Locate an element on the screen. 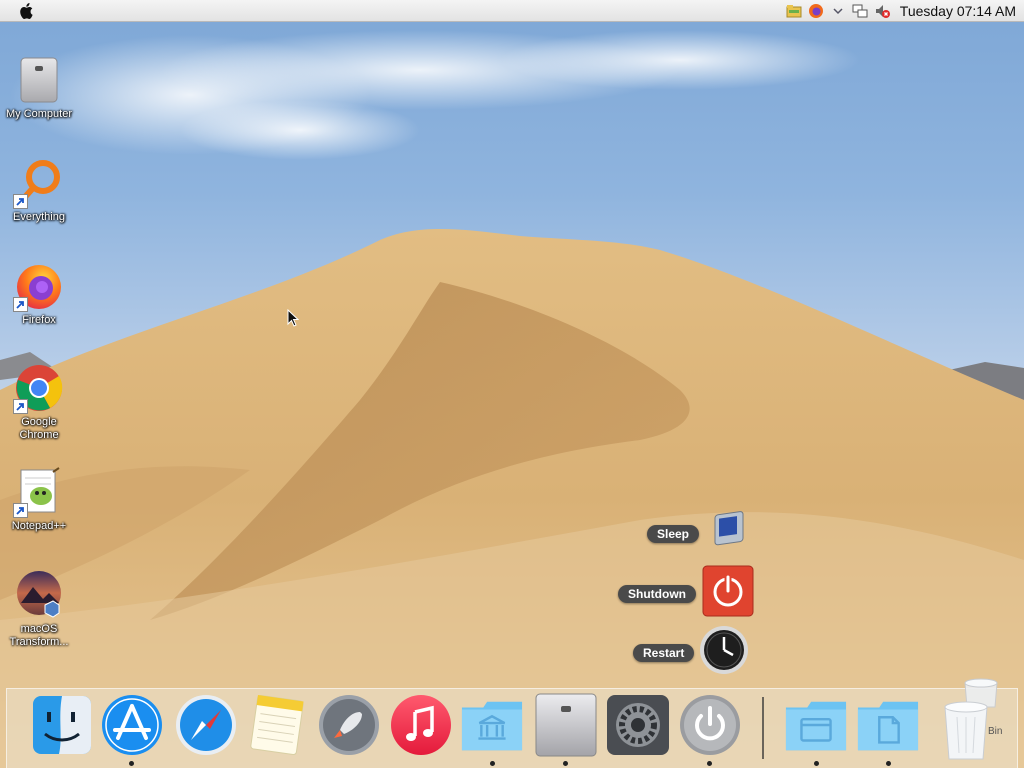 The width and height of the screenshot is (1024, 768). power-icon is located at coordinates (710, 725).